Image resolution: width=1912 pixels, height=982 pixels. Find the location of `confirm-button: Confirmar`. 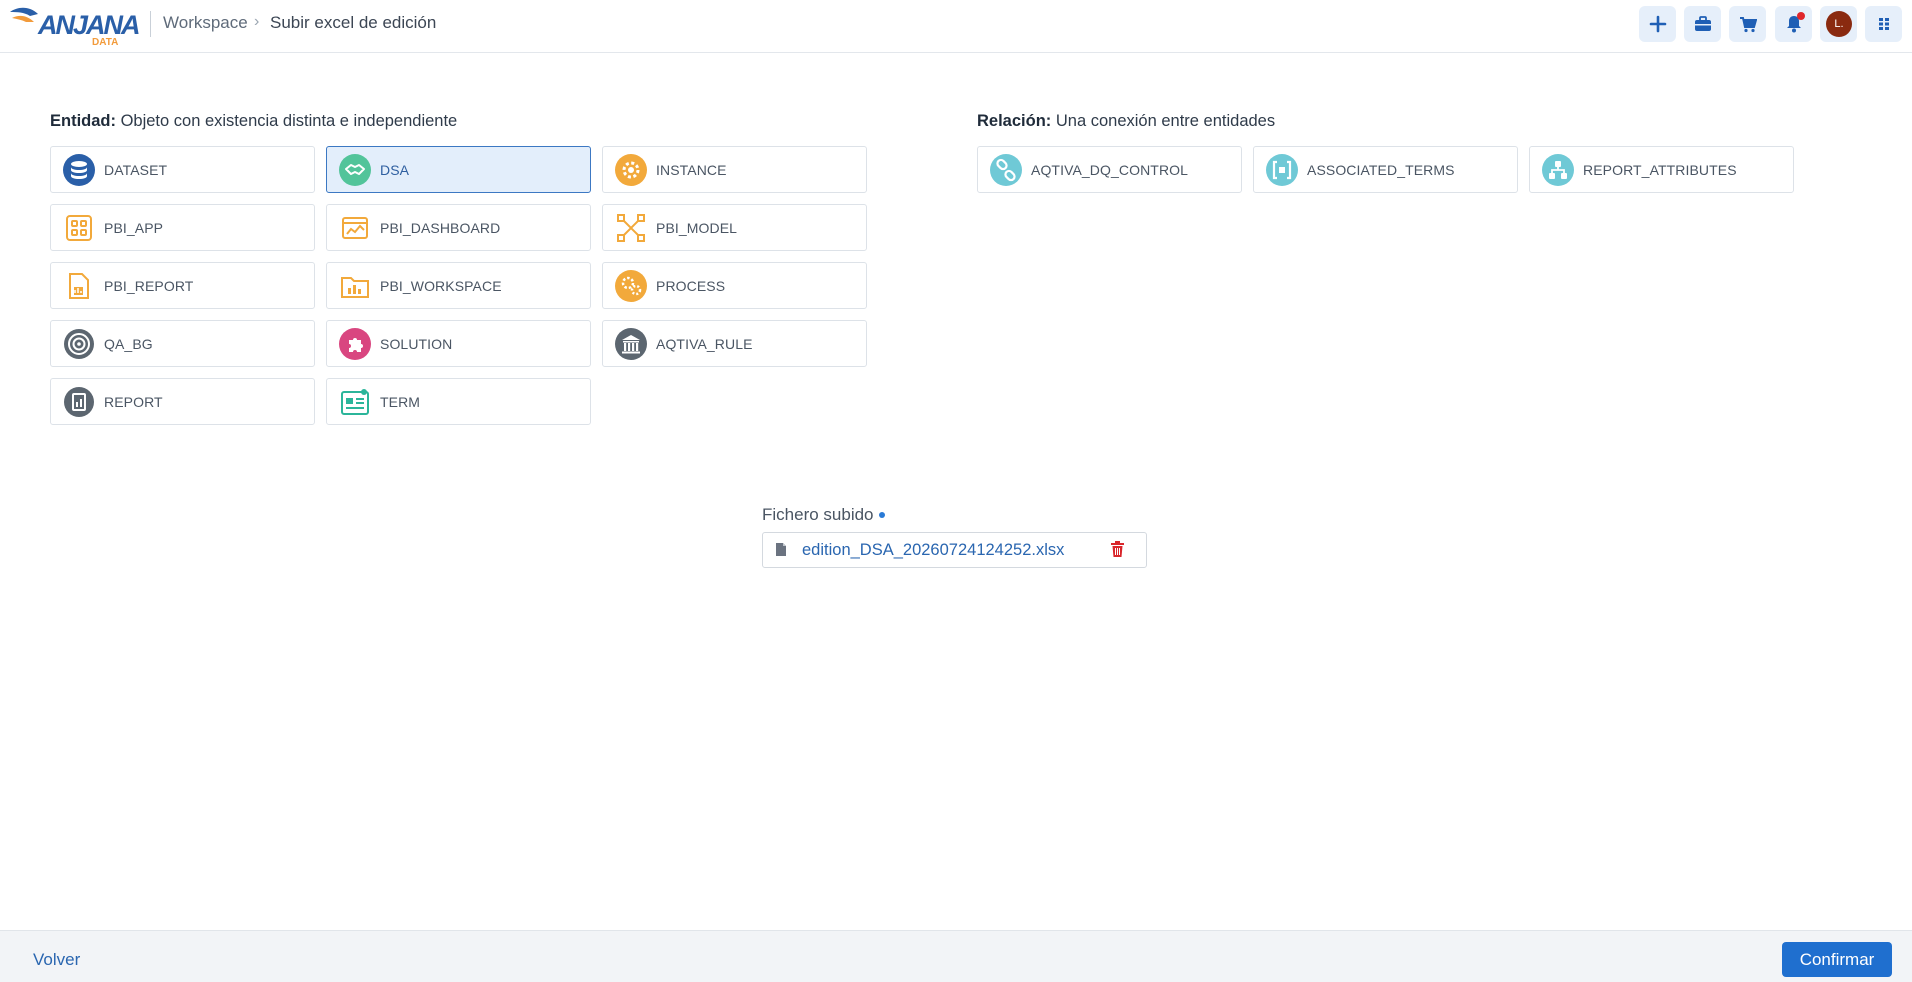

confirm-button: Confirmar is located at coordinates (1837, 959).